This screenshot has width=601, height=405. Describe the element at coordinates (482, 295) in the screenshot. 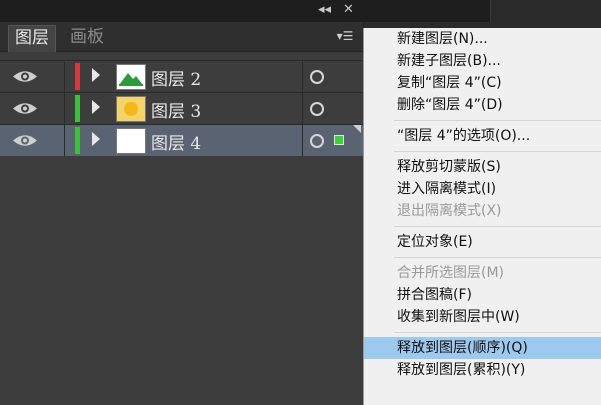

I see `menu-item-flatten-artwork: 拼合图稿(F)` at that location.